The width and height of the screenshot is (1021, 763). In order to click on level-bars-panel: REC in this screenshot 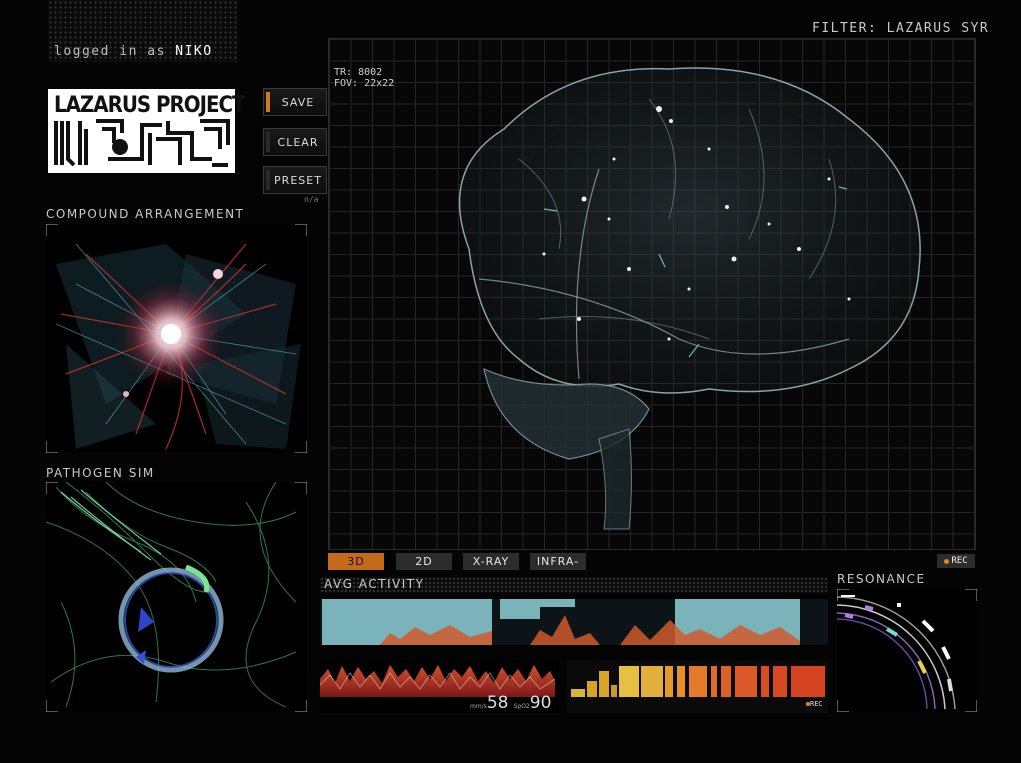, I will do `click(697, 687)`.